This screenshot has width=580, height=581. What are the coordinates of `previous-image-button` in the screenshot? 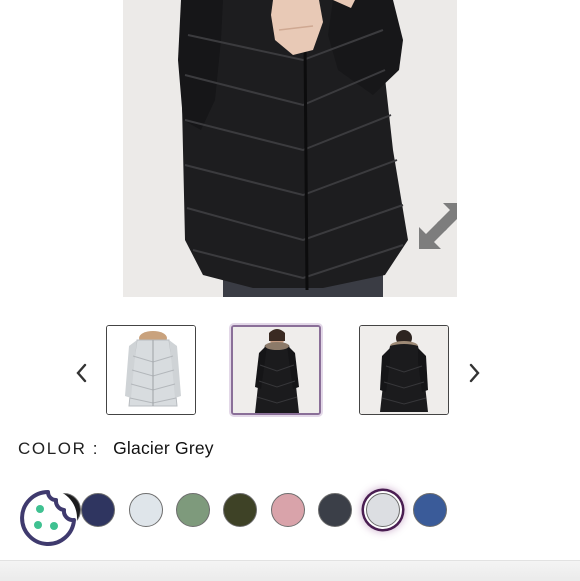 It's located at (81, 375).